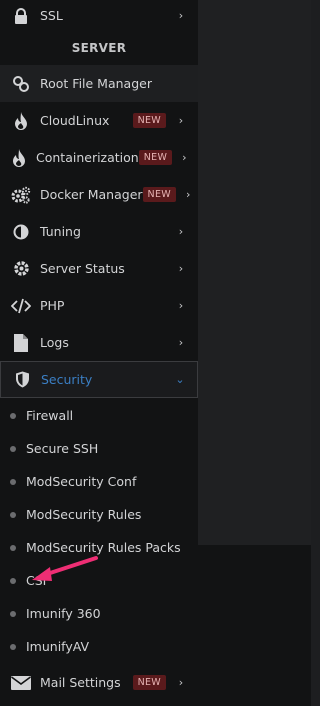  Describe the element at coordinates (52, 305) in the screenshot. I see `sidebar-item-label: PHP` at that location.